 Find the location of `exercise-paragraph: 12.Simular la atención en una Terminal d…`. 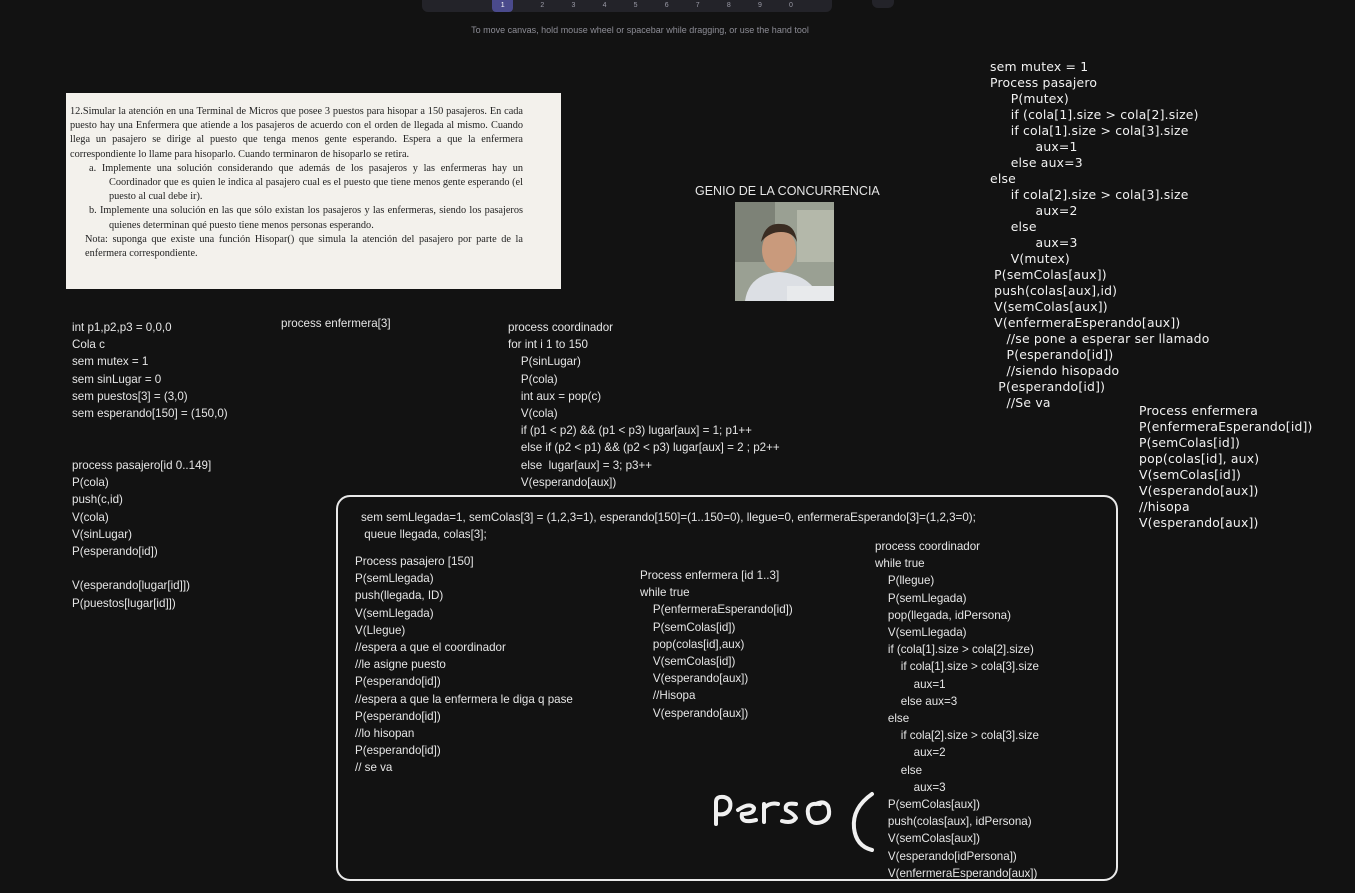

exercise-paragraph: 12.Simular la atención en una Terminal d… is located at coordinates (296, 133).